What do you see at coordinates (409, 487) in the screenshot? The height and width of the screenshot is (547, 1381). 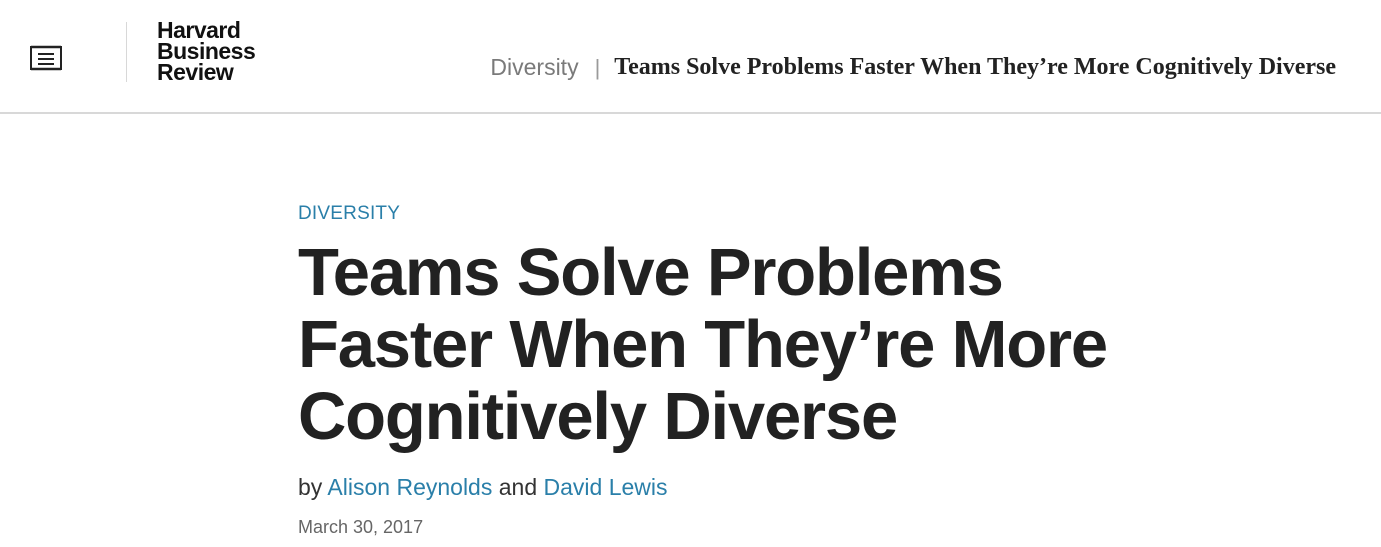 I see `author-link-1: Alison Reynolds` at bounding box center [409, 487].